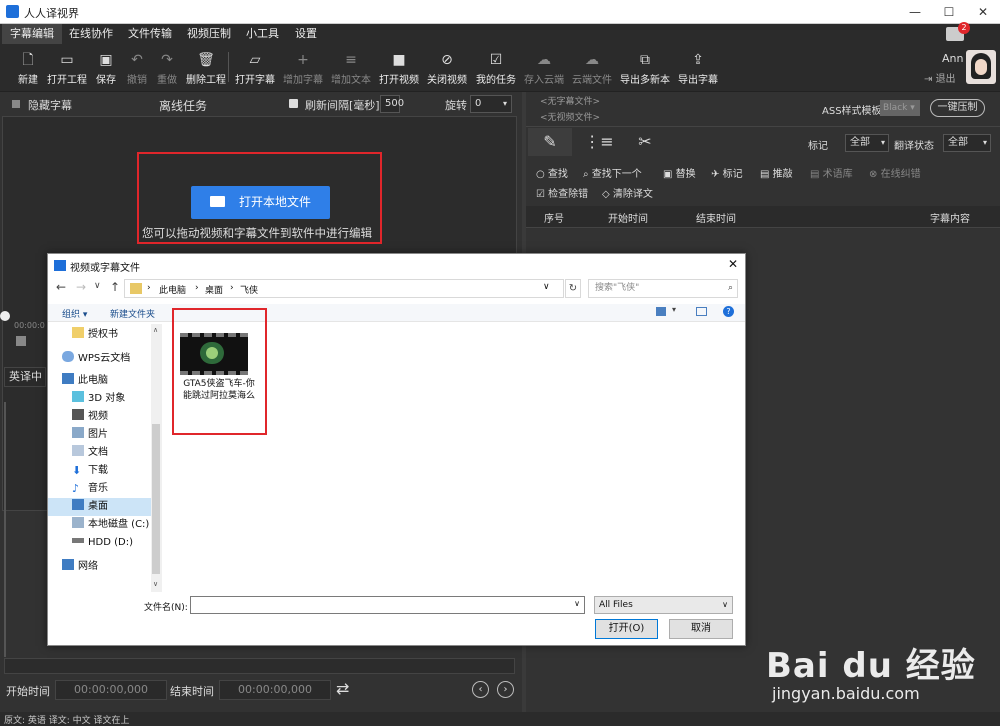 This screenshot has width=1000, height=726. Describe the element at coordinates (61, 287) in the screenshot. I see `back-arrow-icon: ←` at that location.